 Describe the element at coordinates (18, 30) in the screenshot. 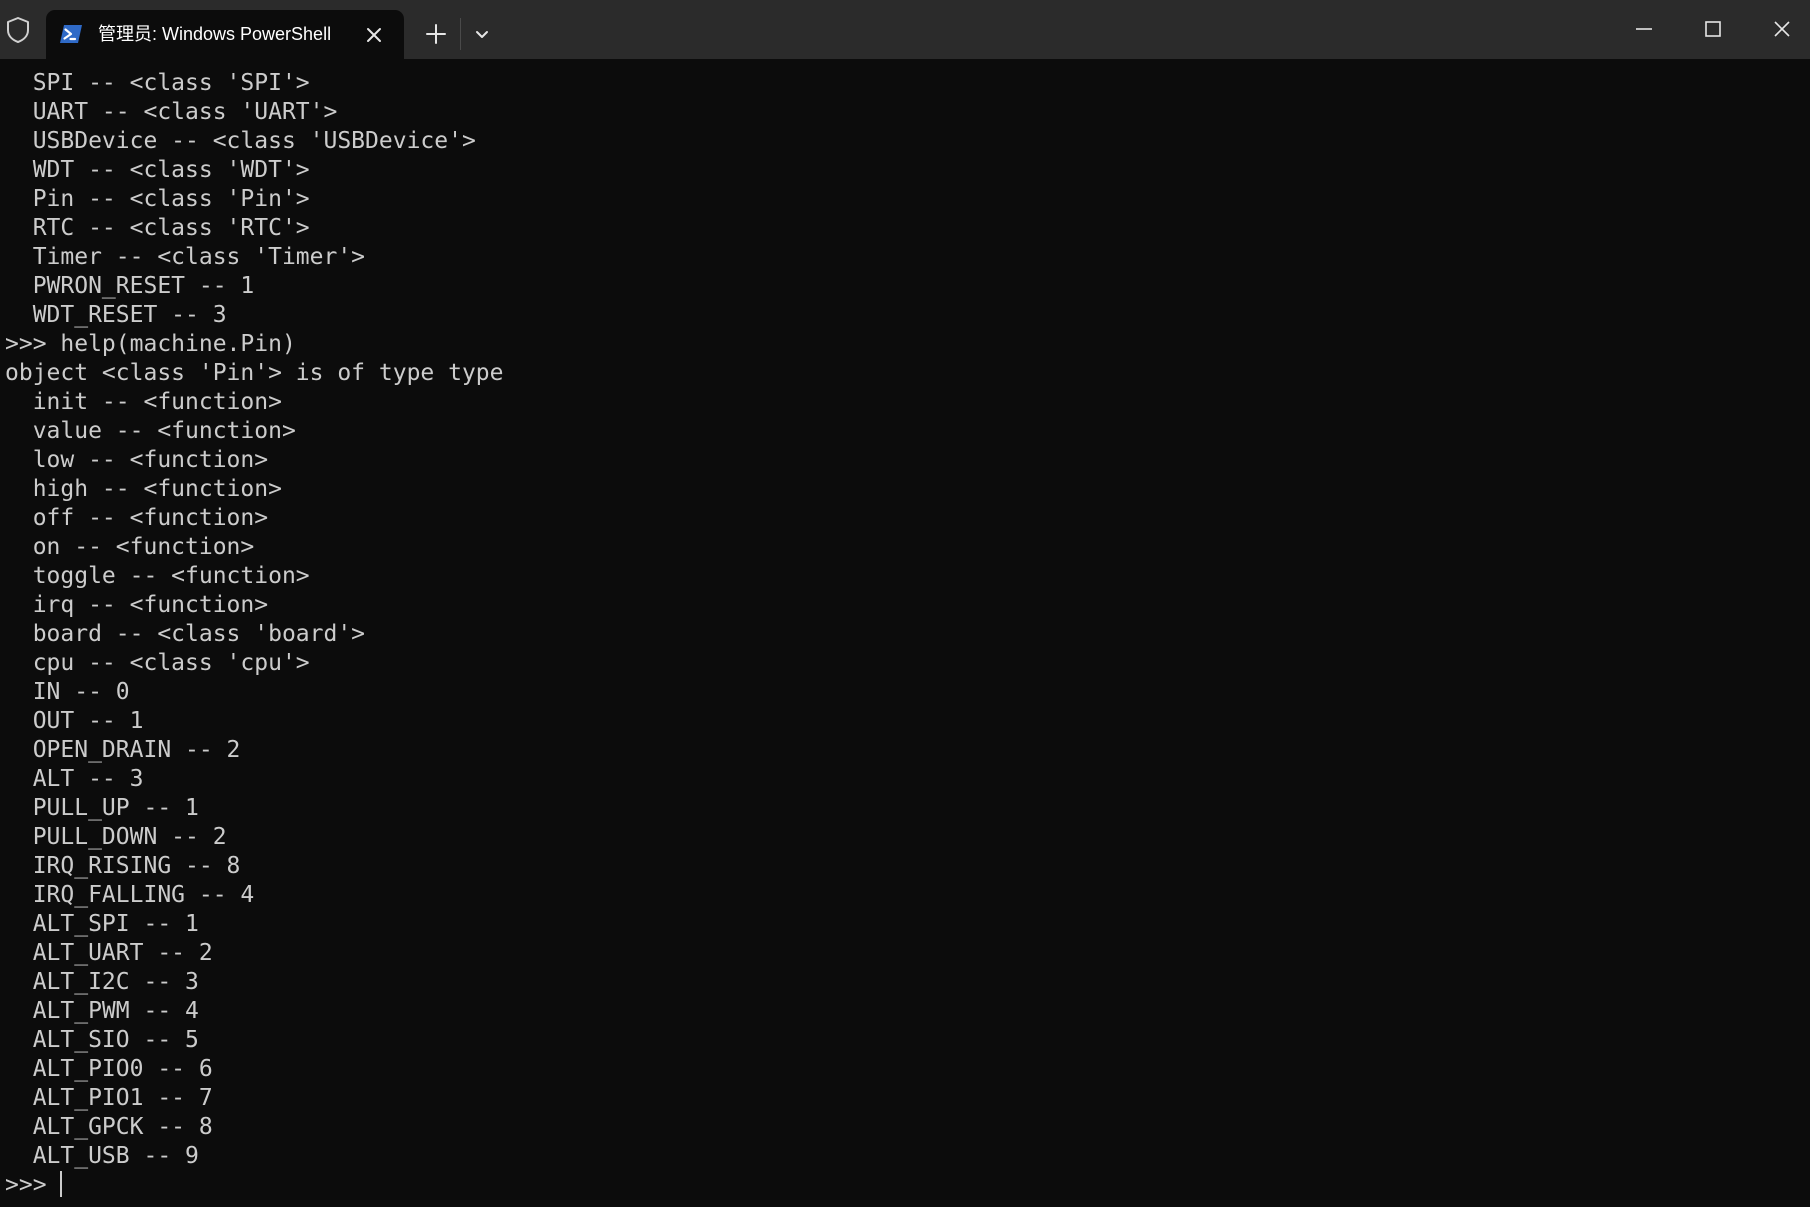

I see `shield-icon` at that location.